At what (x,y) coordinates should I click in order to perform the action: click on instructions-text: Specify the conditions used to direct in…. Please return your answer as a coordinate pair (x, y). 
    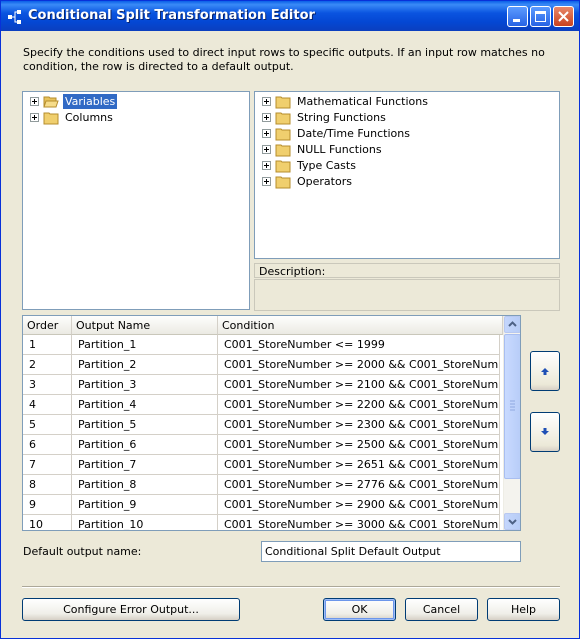
    Looking at the image, I should click on (284, 59).